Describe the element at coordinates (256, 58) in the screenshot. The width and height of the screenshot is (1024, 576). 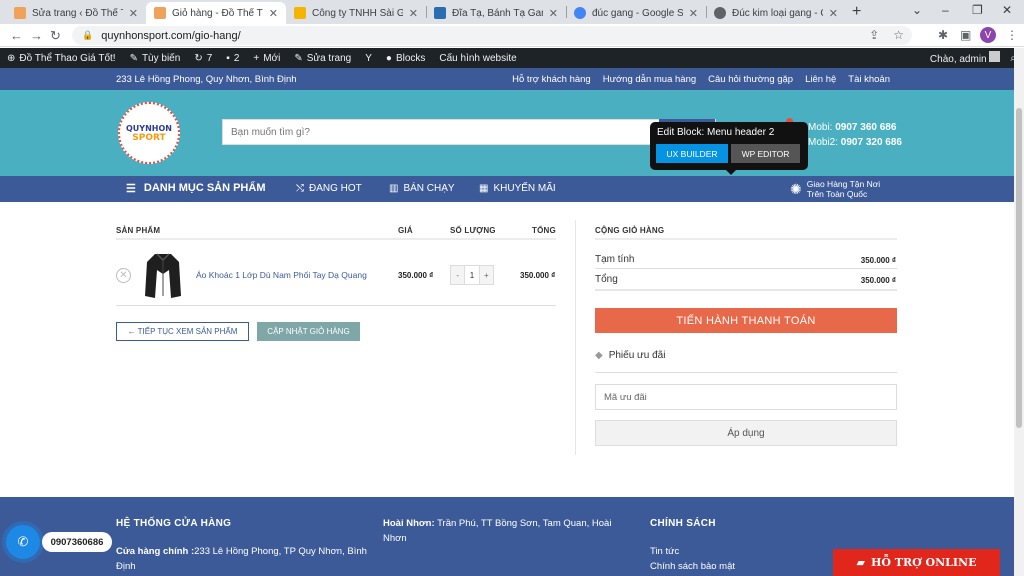
I see `plus-icon: +` at that location.